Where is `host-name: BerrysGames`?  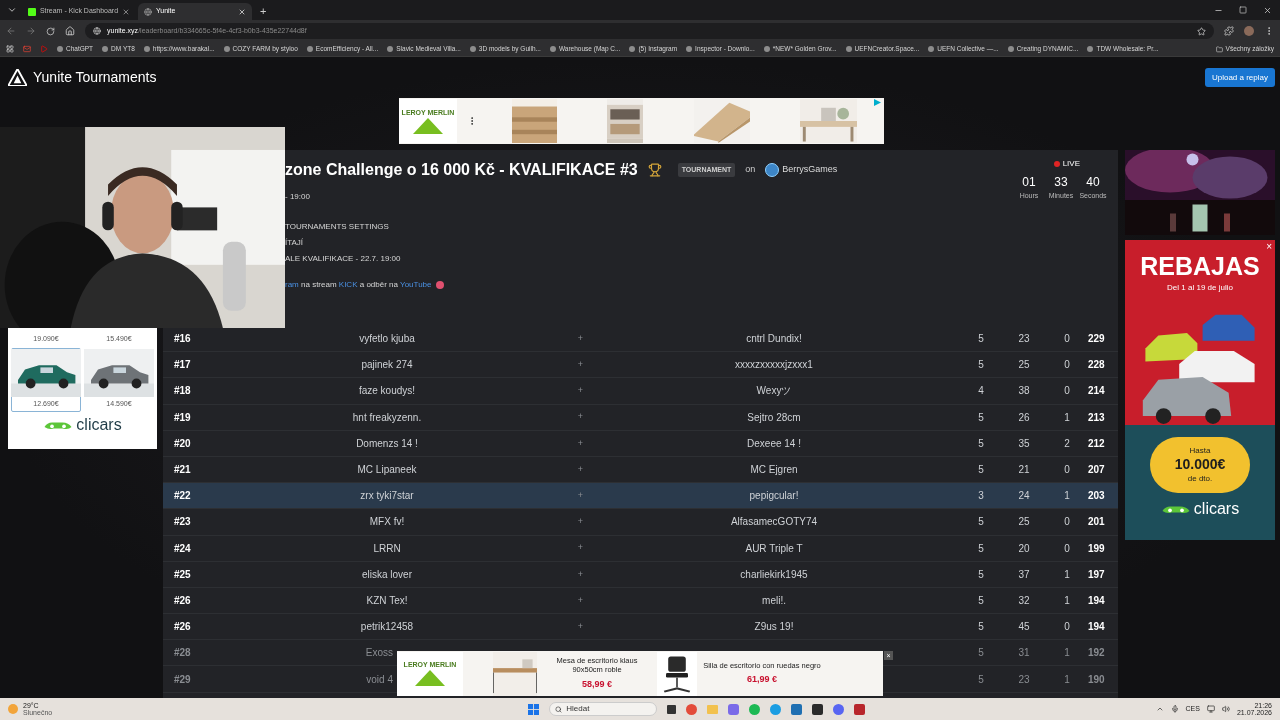 host-name: BerrysGames is located at coordinates (810, 170).